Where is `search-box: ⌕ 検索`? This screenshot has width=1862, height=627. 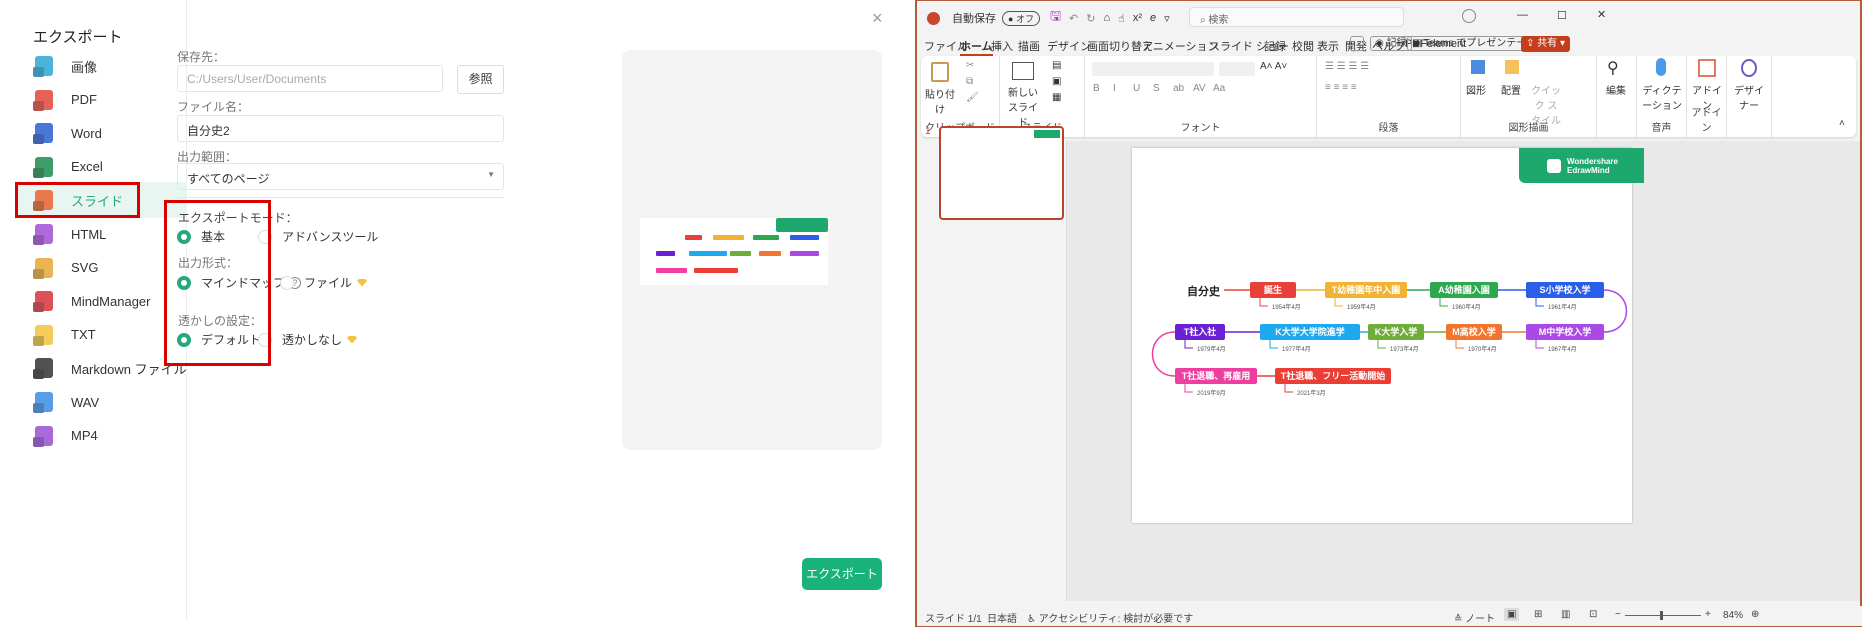
search-box: ⌕ 検索 is located at coordinates (1296, 17).